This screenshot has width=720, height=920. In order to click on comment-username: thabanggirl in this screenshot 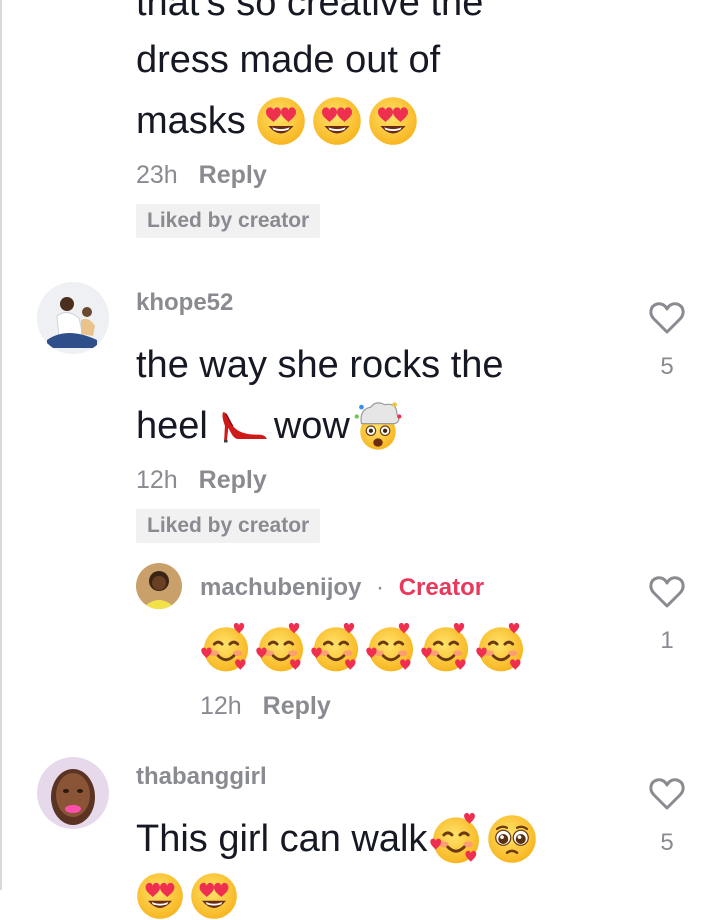, I will do `click(201, 777)`.